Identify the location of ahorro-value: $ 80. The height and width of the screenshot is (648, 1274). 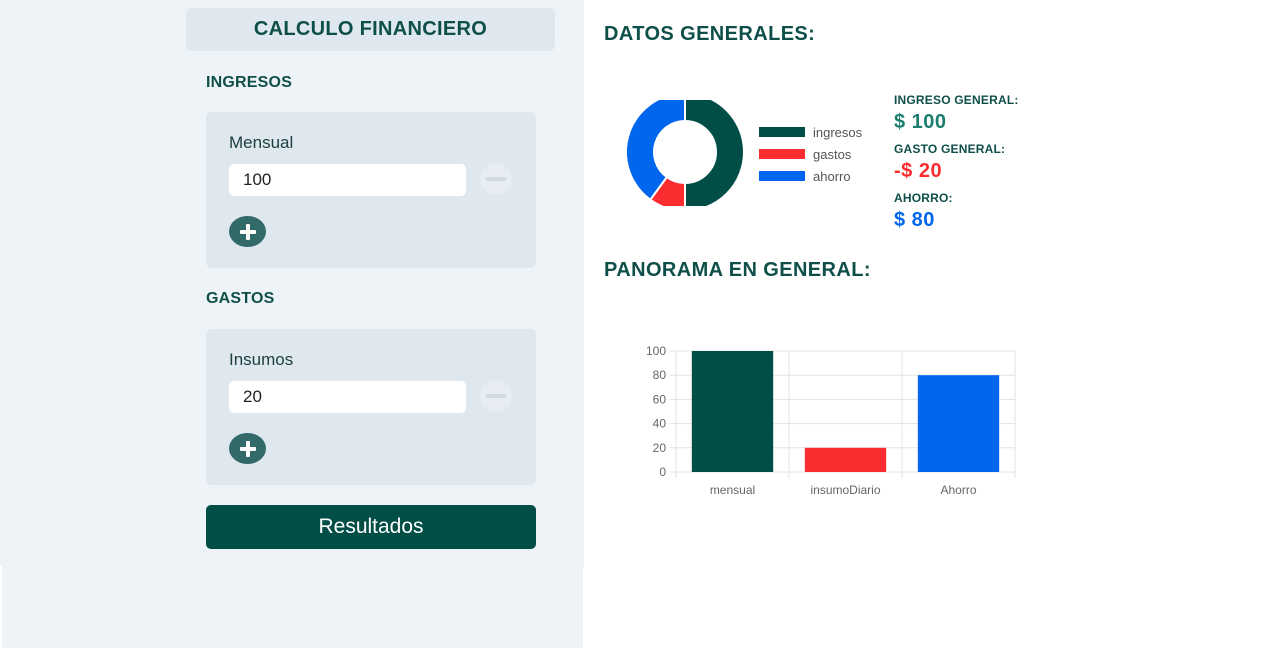
(914, 220).